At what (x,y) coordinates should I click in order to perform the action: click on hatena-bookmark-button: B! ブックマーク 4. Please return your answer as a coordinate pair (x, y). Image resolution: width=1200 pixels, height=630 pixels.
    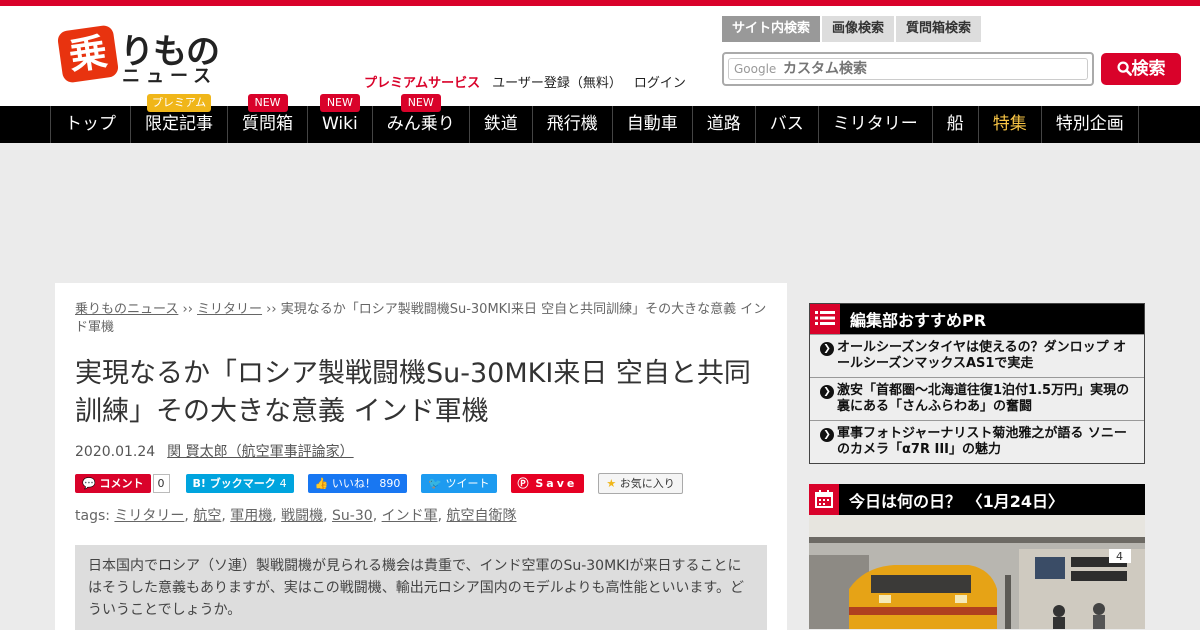
    Looking at the image, I should click on (239, 483).